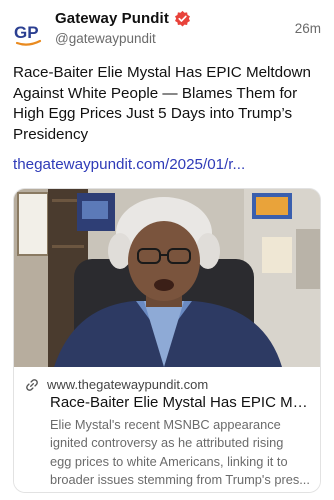 The image size is (334, 500). What do you see at coordinates (307, 28) in the screenshot?
I see `post-timestamp: 26m` at bounding box center [307, 28].